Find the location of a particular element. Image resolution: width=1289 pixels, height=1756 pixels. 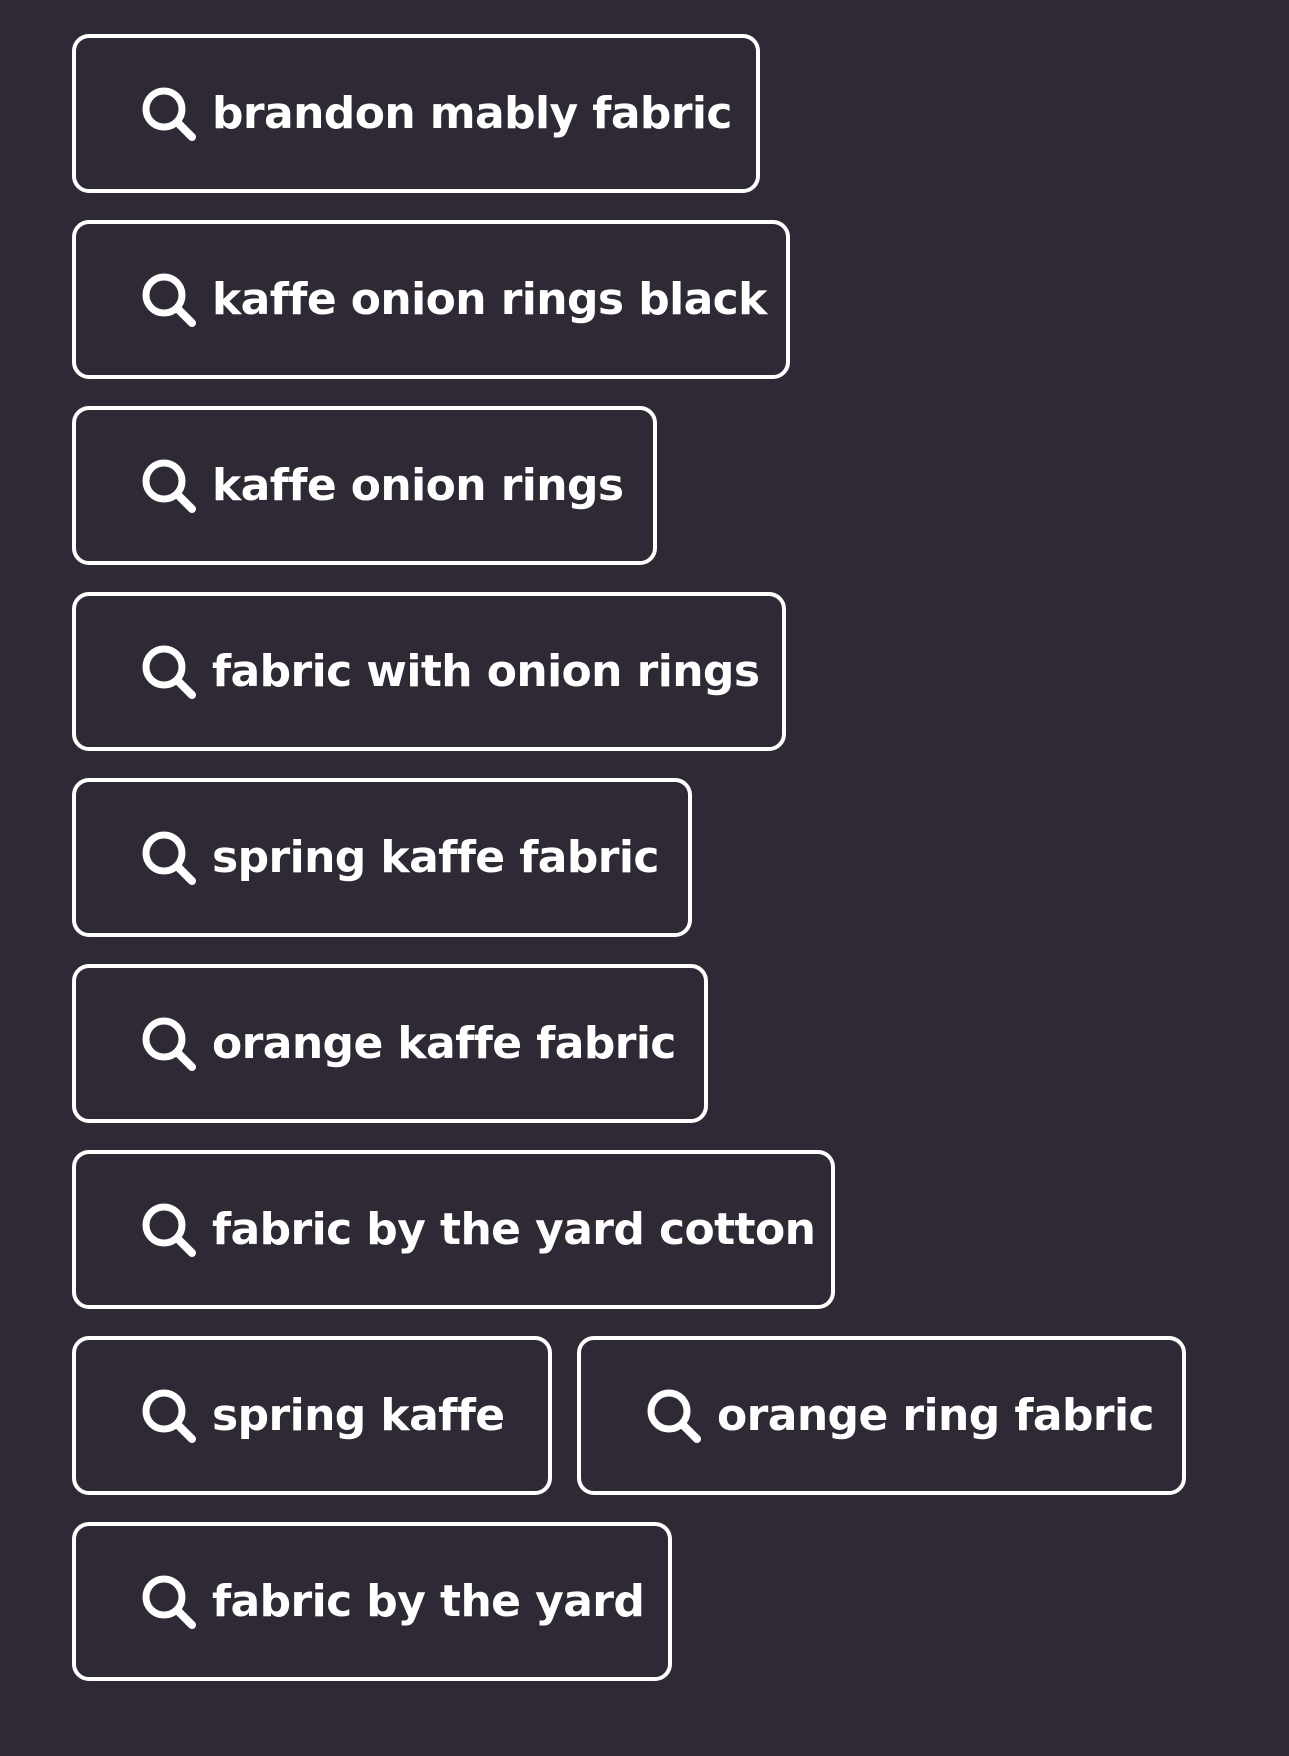

search-suggestion-chip: fabric by the yard cotton is located at coordinates (453, 1229).